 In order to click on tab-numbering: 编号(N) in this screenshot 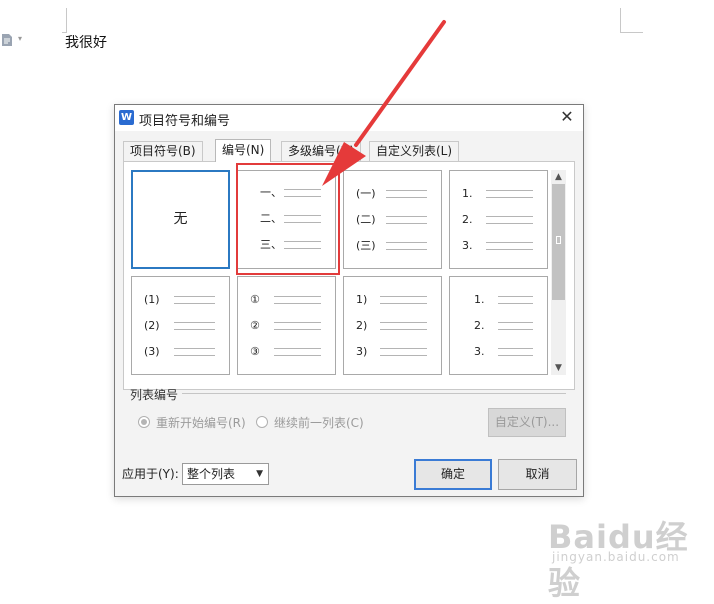, I will do `click(243, 150)`.